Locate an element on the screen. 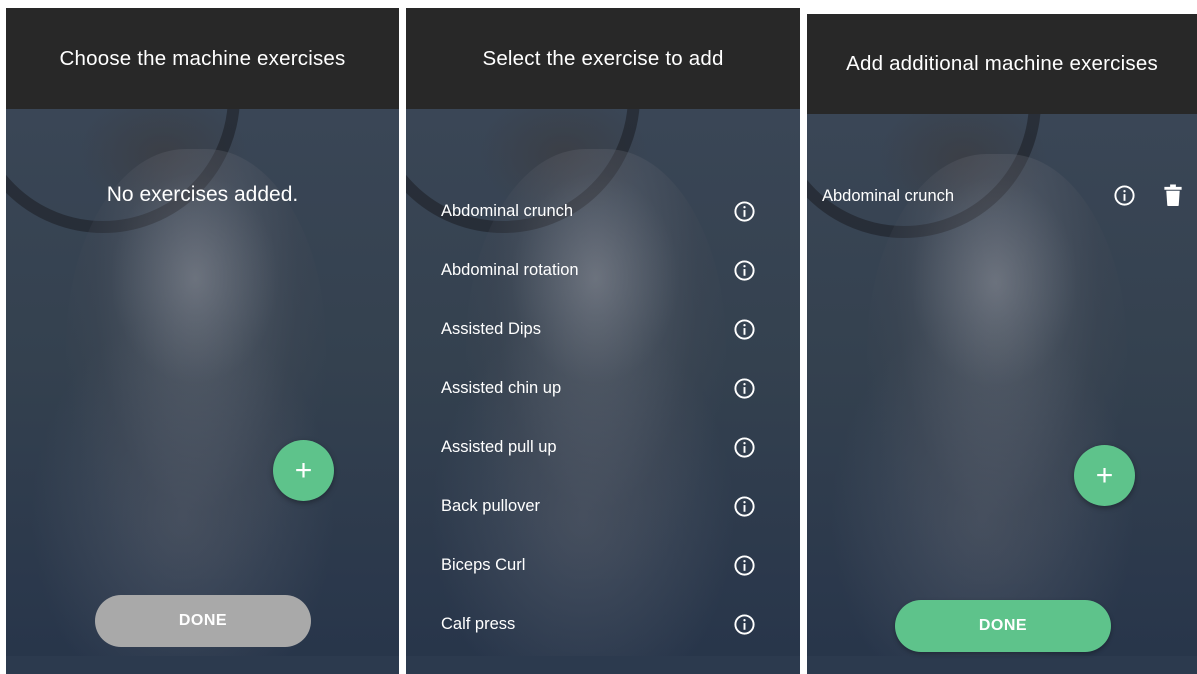  exercise-name: Biceps Curl is located at coordinates (483, 564).